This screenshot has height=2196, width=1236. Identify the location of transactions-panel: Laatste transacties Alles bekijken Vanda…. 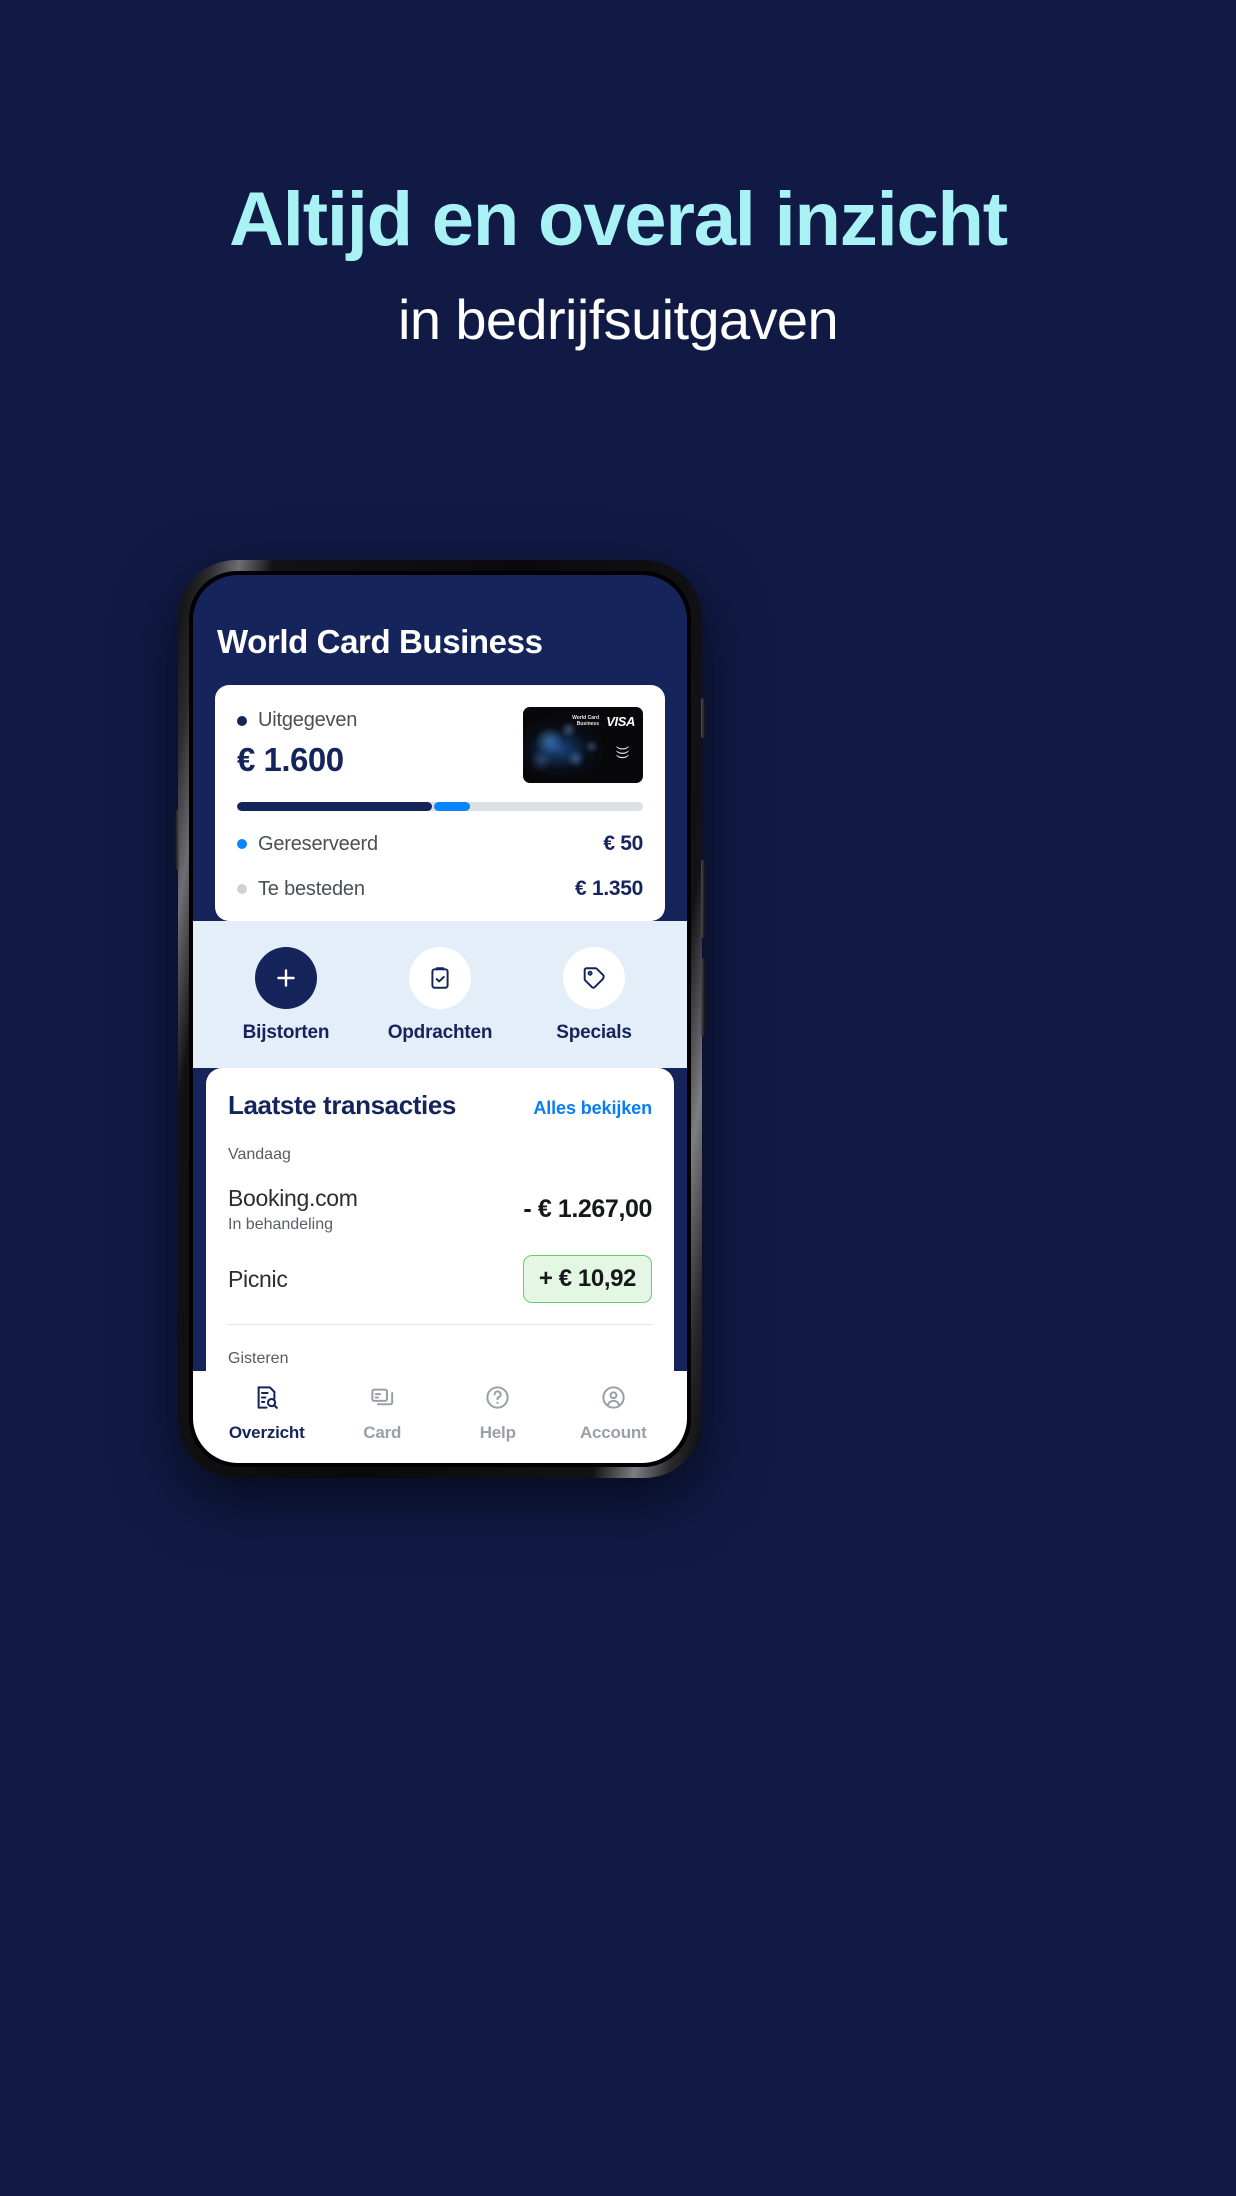
(440, 1219).